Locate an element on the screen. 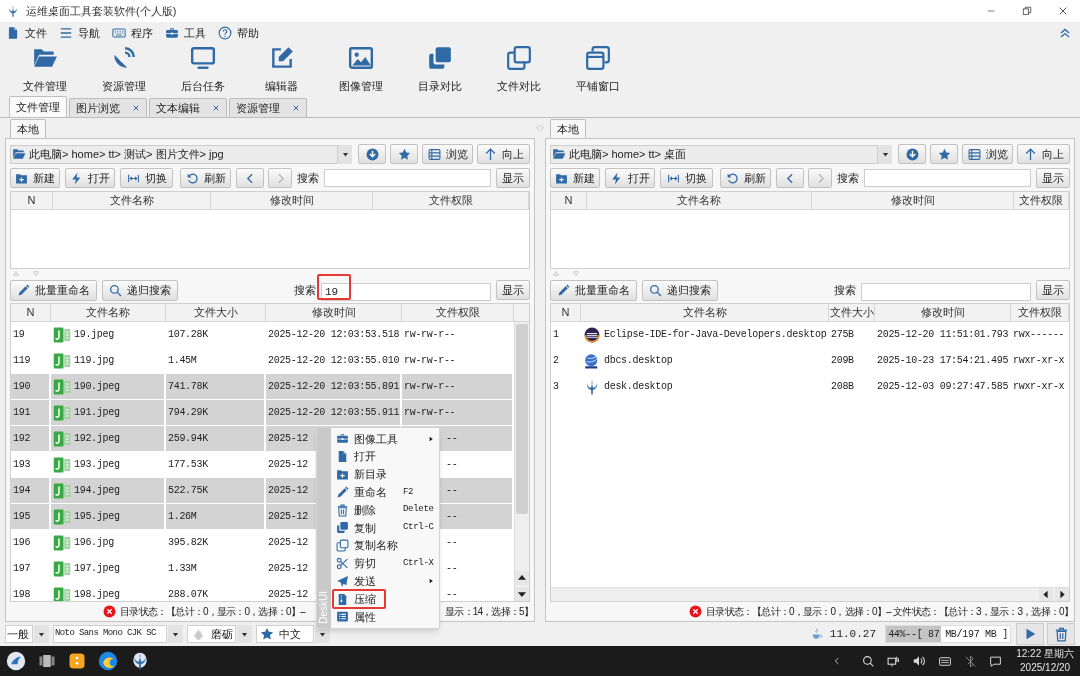 The width and height of the screenshot is (1080, 676). column-header: 修改时间 is located at coordinates (292, 200).